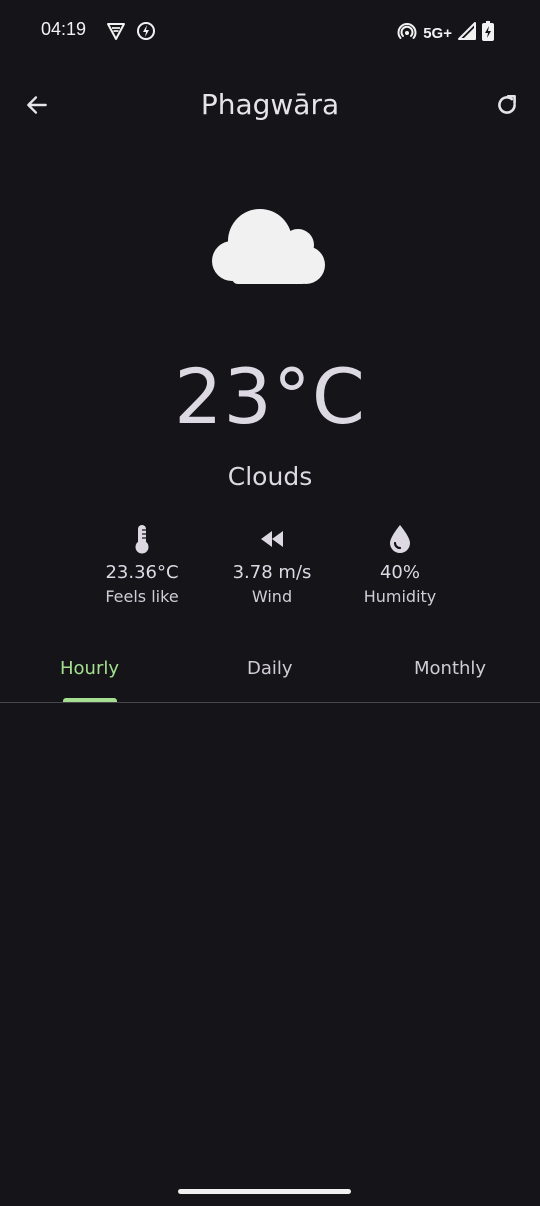 This screenshot has width=540, height=1206. I want to click on wind-icon, so click(272, 539).